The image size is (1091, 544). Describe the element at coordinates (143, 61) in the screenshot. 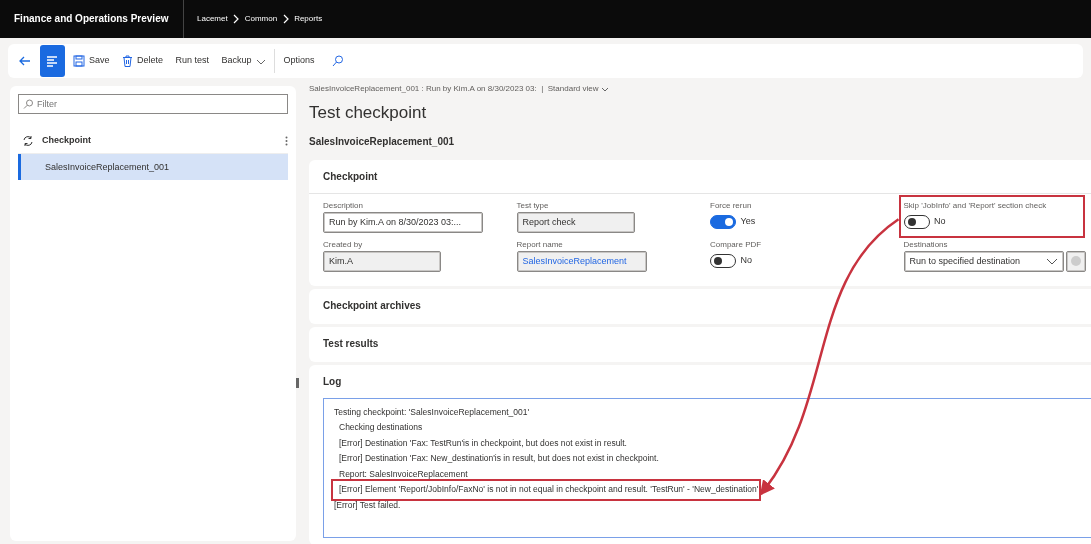

I see `delete-button: Delete` at that location.